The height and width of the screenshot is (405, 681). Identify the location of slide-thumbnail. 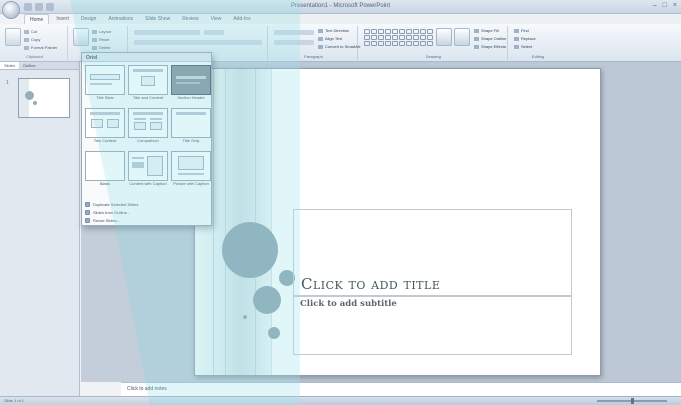
(44, 98).